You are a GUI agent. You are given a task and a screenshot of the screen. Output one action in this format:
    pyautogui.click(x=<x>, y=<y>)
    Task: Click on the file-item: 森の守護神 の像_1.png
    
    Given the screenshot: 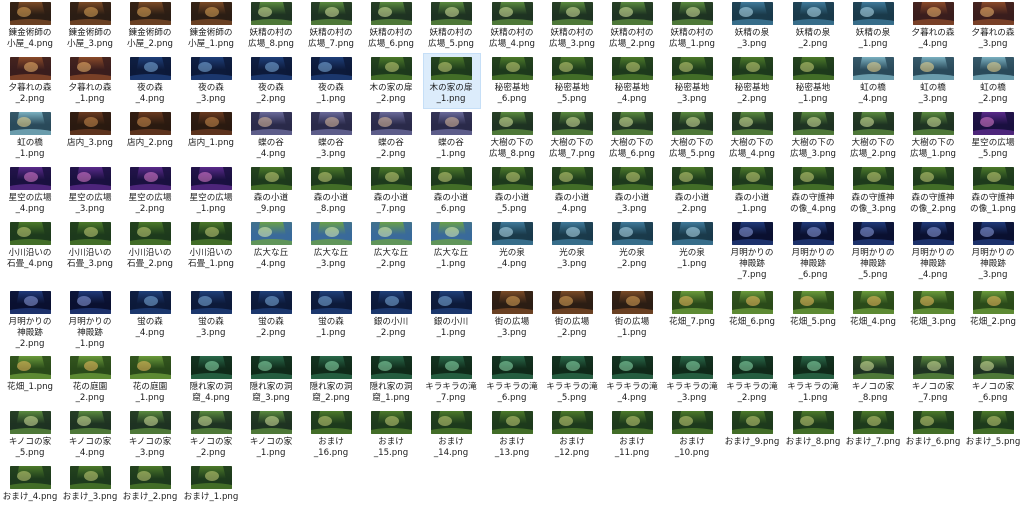 What is the action you would take?
    pyautogui.click(x=993, y=191)
    